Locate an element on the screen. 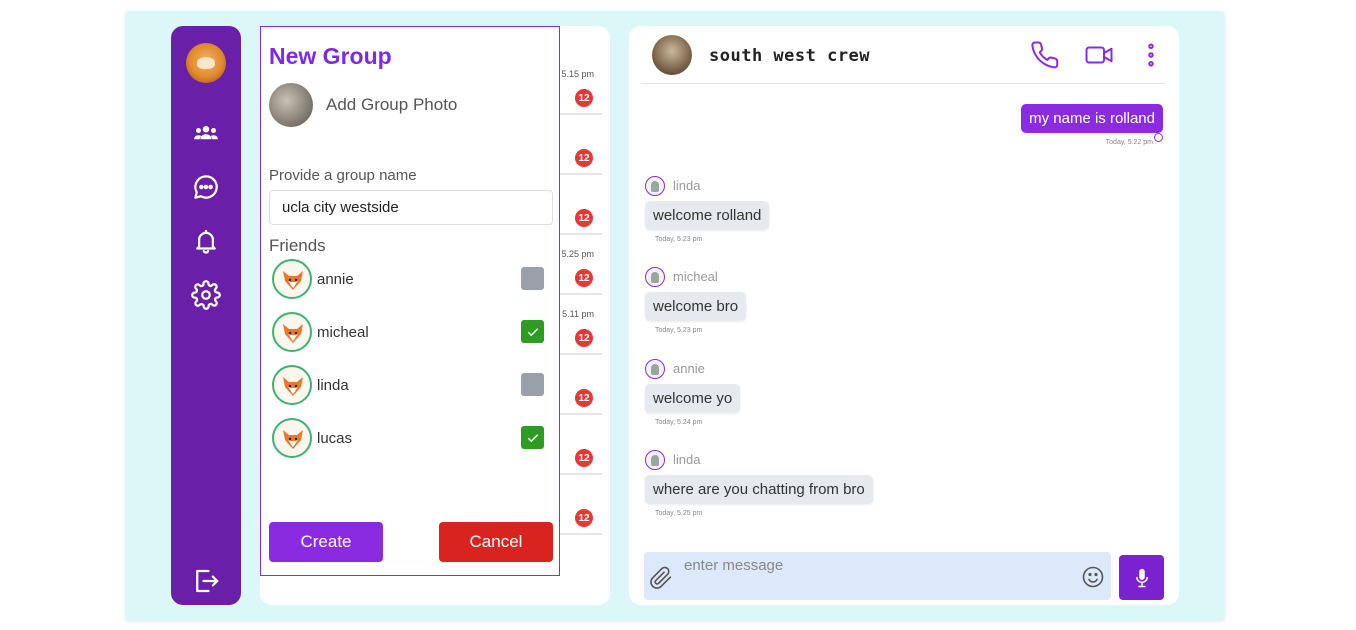  outgoing-message: my name is rolland is located at coordinates (1092, 118).